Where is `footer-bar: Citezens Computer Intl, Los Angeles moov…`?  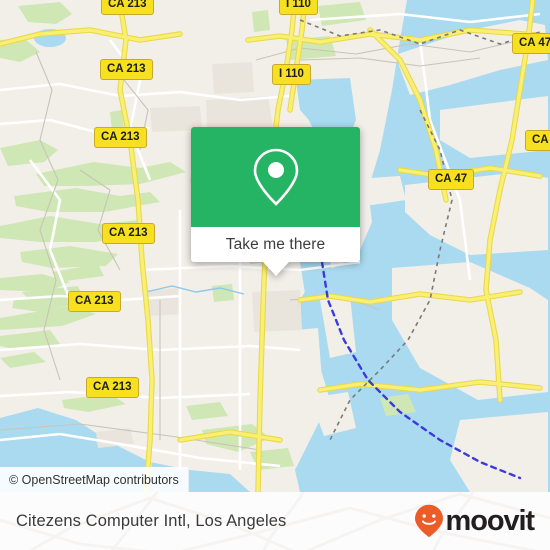
footer-bar: Citezens Computer Intl, Los Angeles moov… is located at coordinates (275, 521).